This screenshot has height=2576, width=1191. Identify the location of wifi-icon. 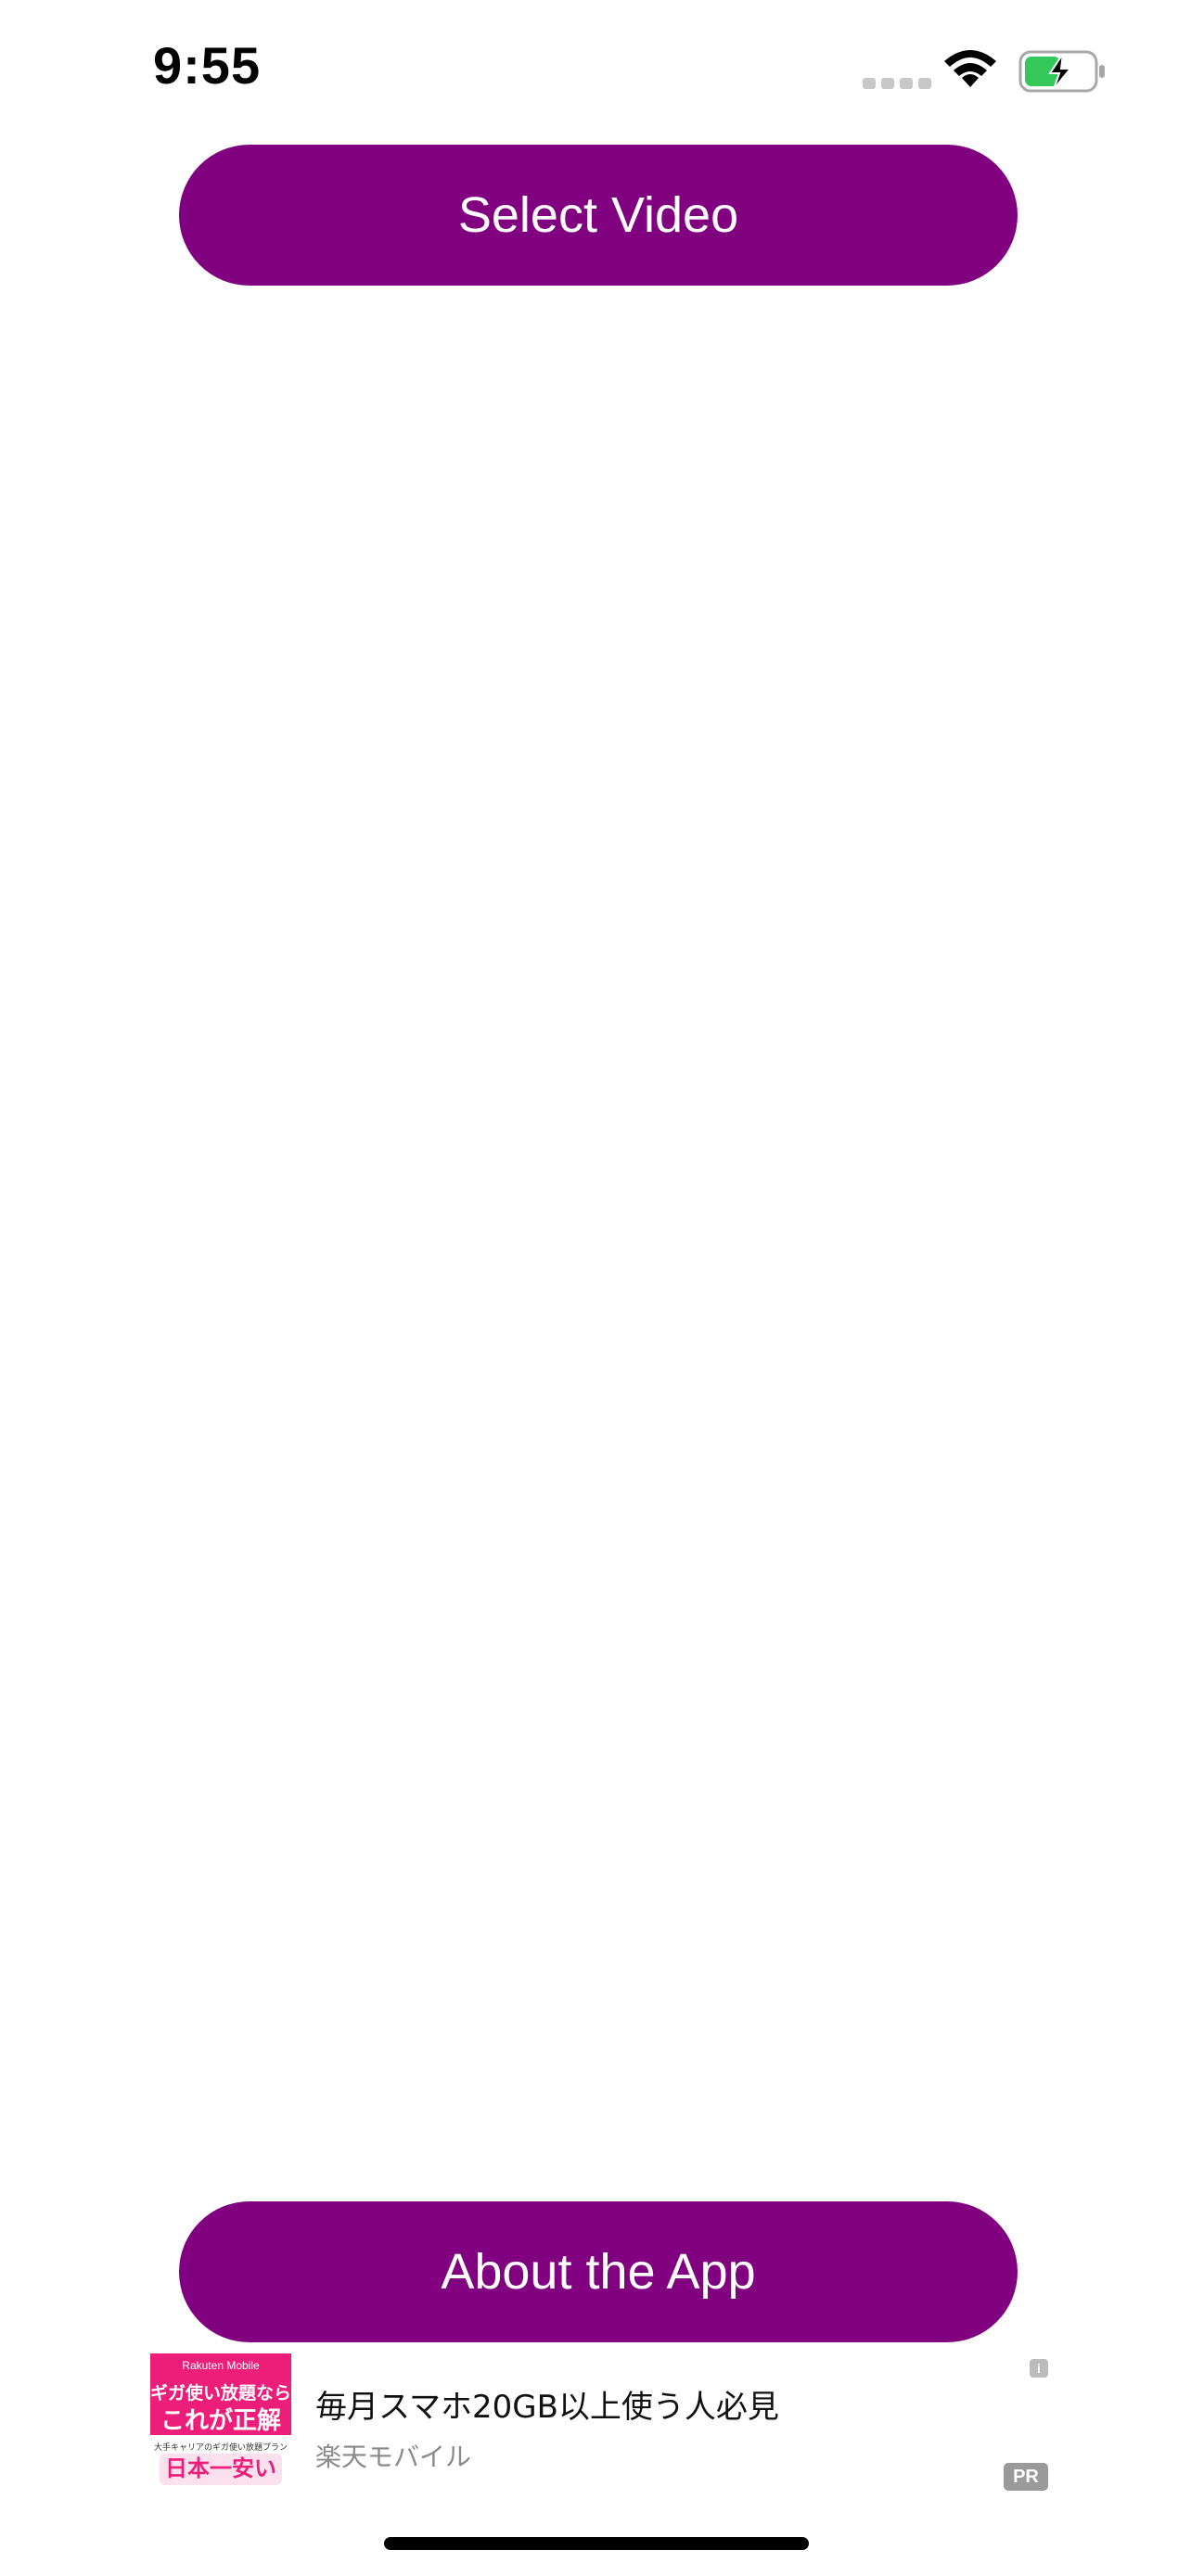
(970, 68).